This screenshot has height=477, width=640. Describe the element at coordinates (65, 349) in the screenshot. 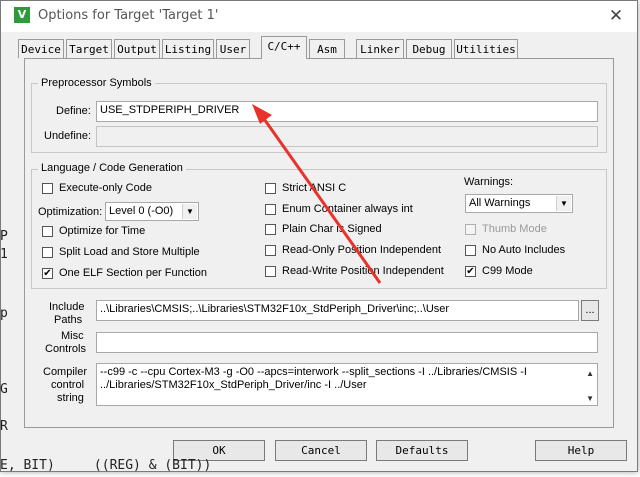

I see `misc-controls-label-line2: Controls` at that location.